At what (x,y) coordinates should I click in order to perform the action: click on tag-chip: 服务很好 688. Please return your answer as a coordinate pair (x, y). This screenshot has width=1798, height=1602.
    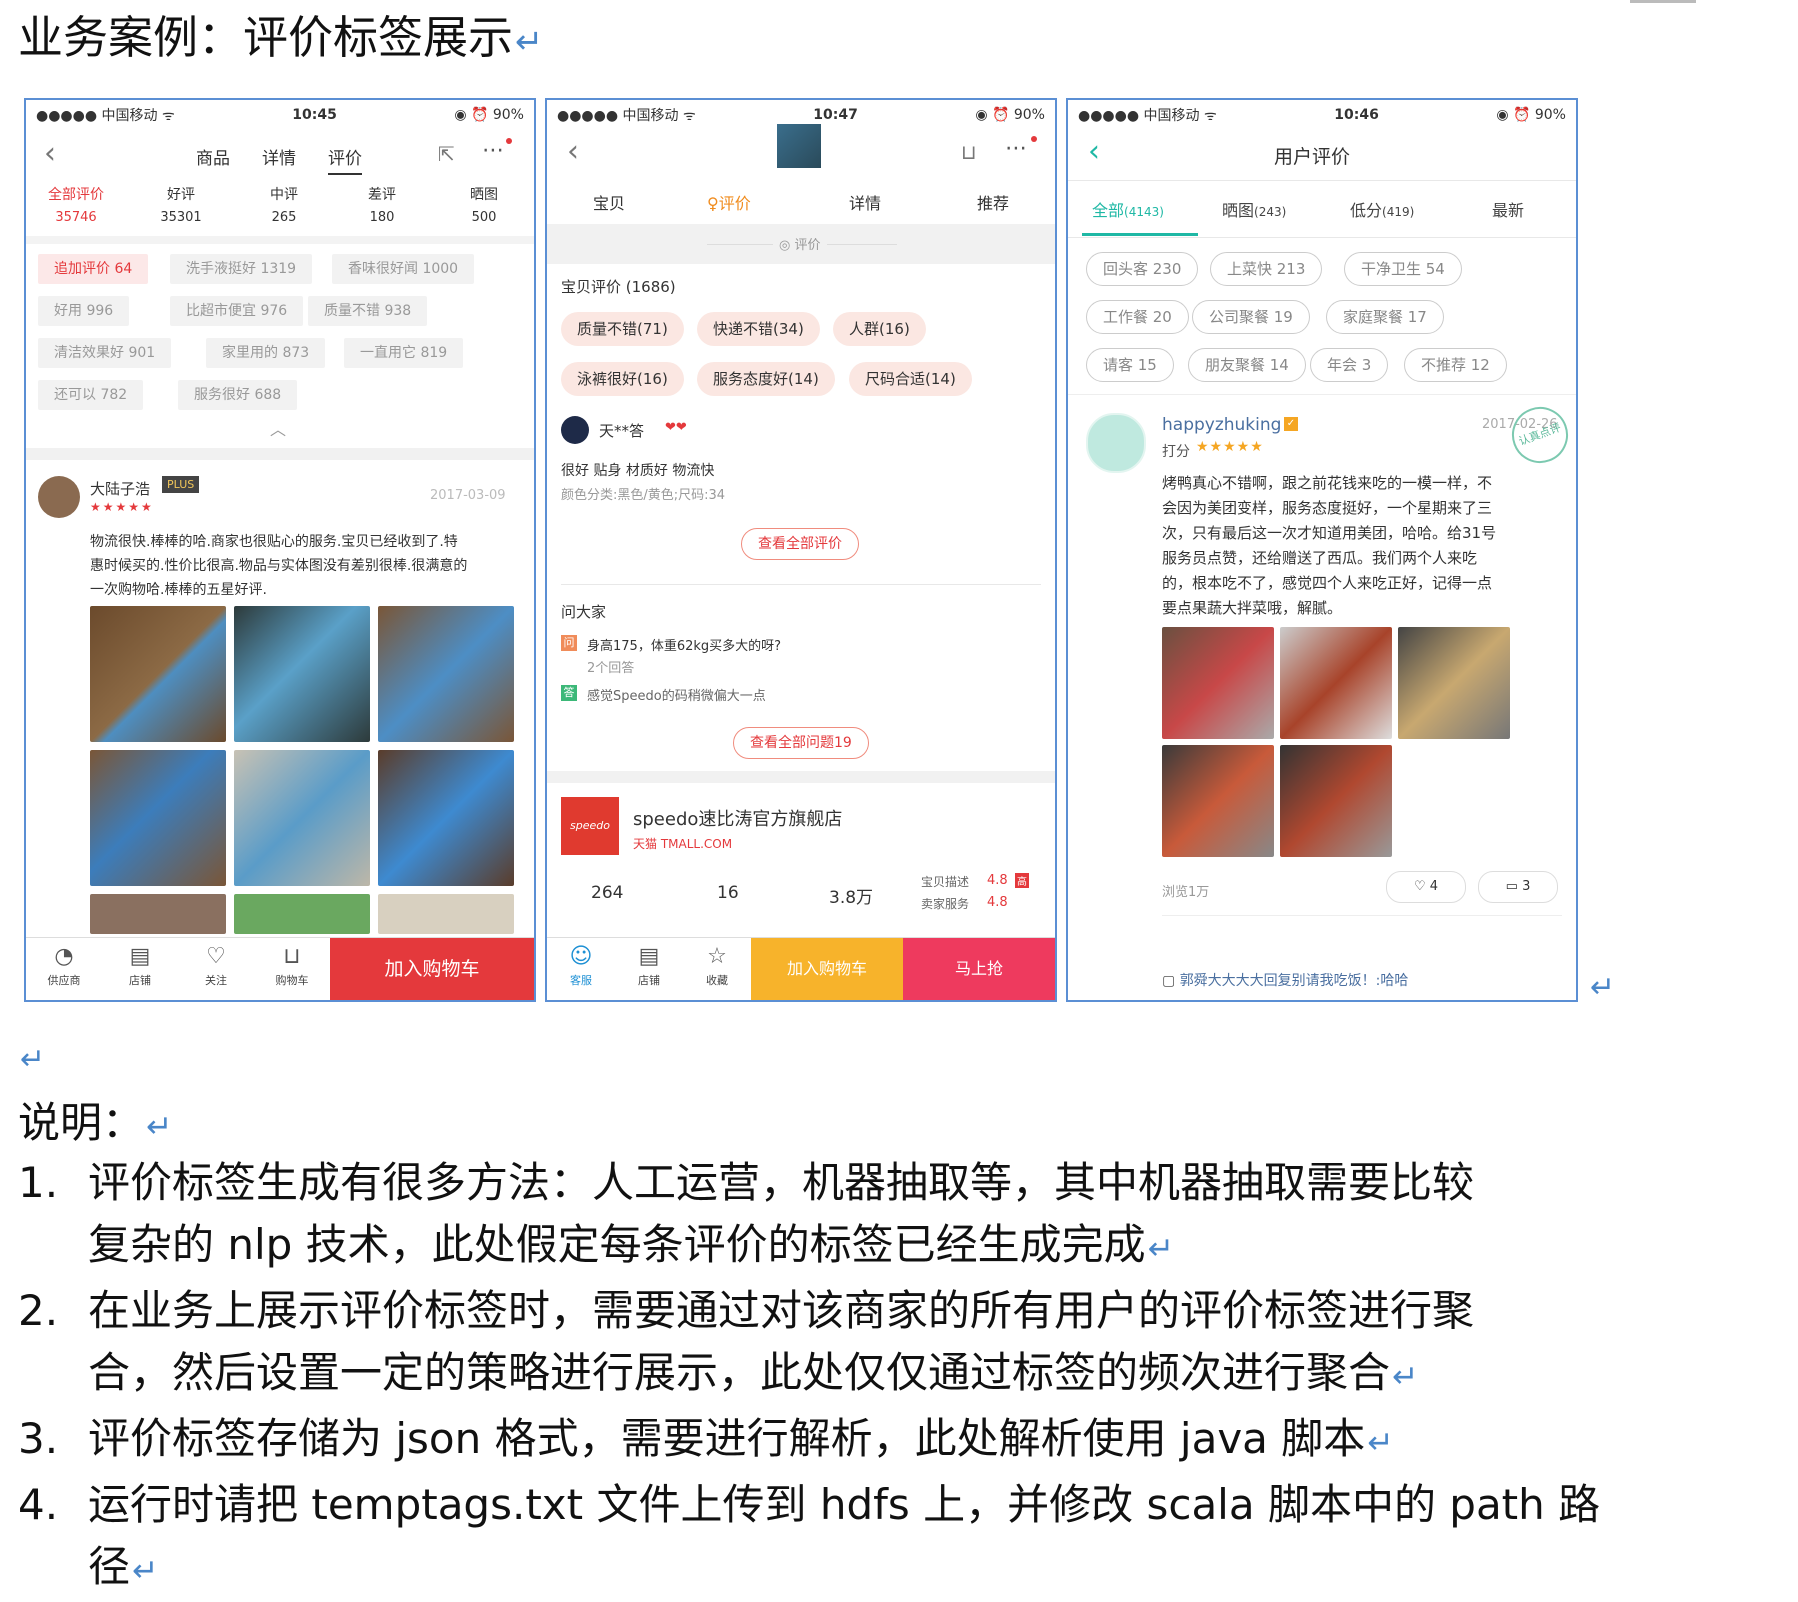
    Looking at the image, I should click on (238, 395).